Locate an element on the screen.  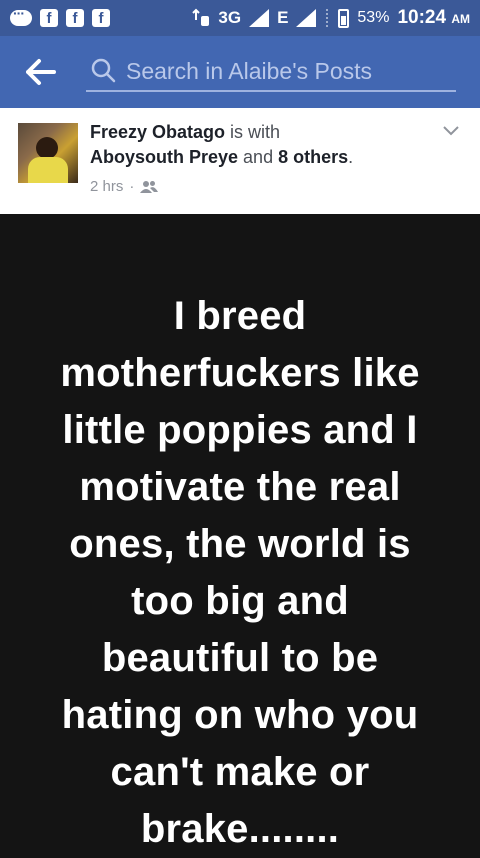
messenger-icon is located at coordinates (21, 15).